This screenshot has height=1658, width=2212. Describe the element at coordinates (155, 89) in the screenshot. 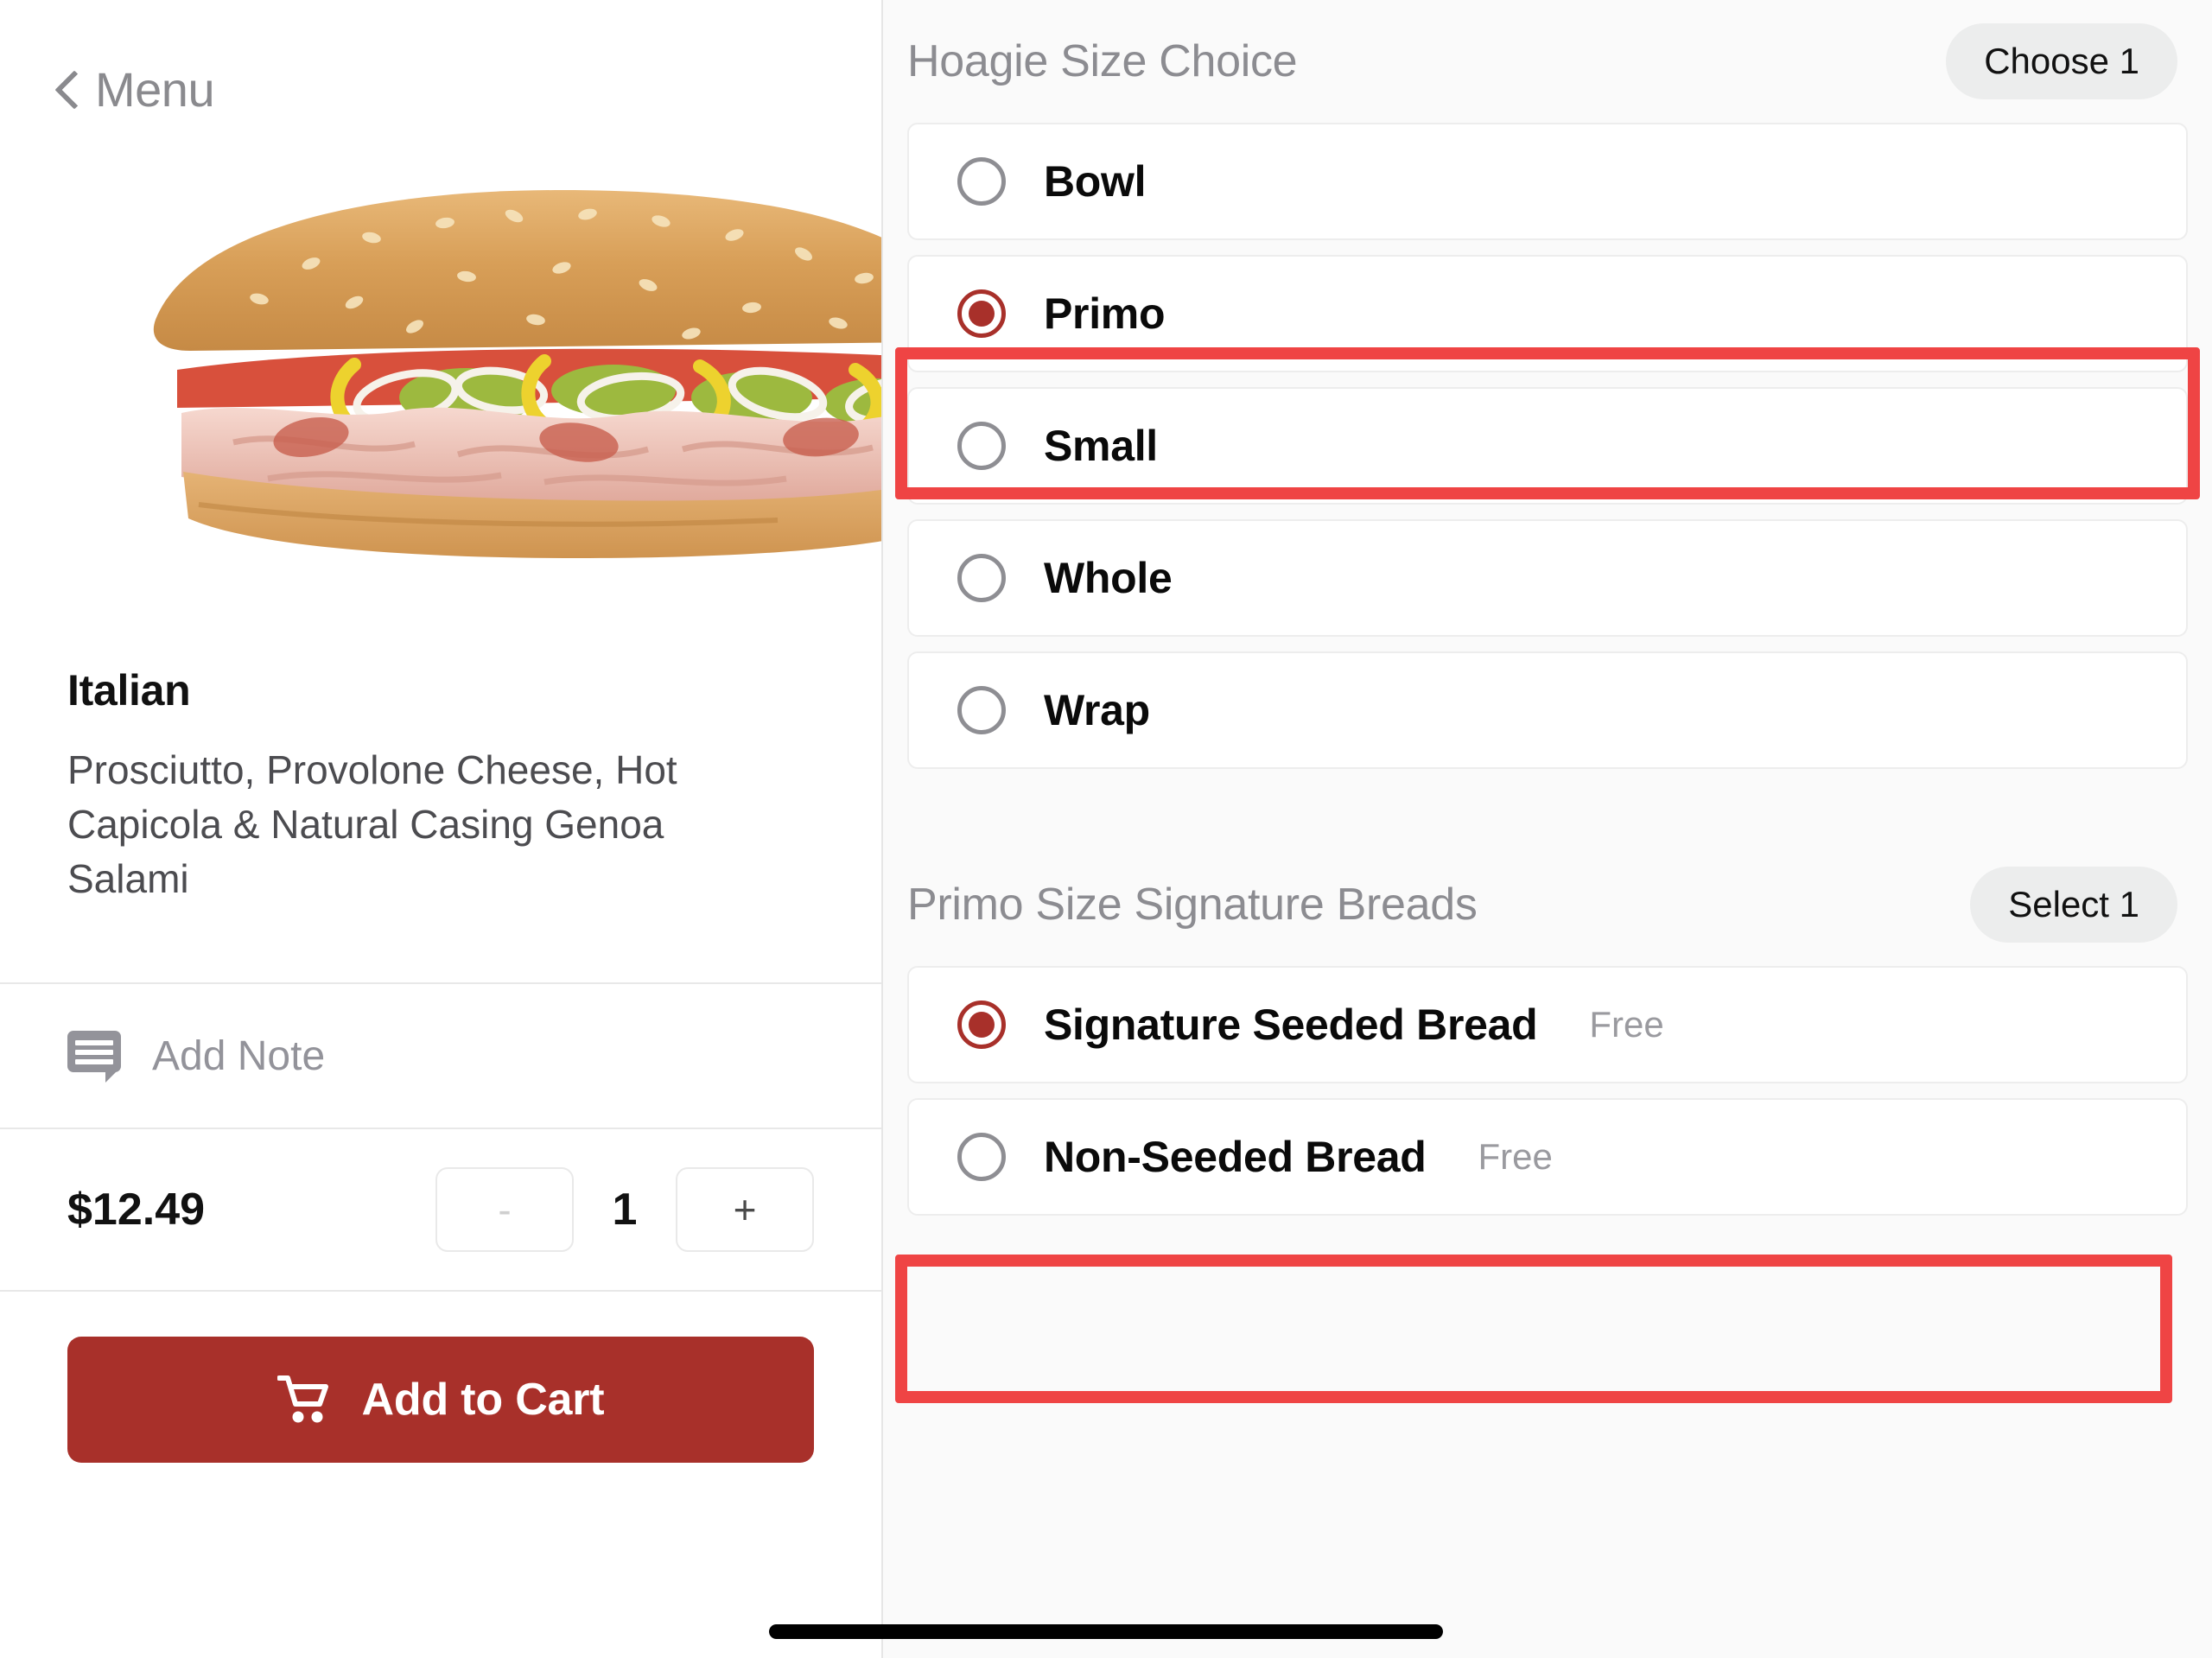

I see `back-to-menu-label: Menu` at that location.